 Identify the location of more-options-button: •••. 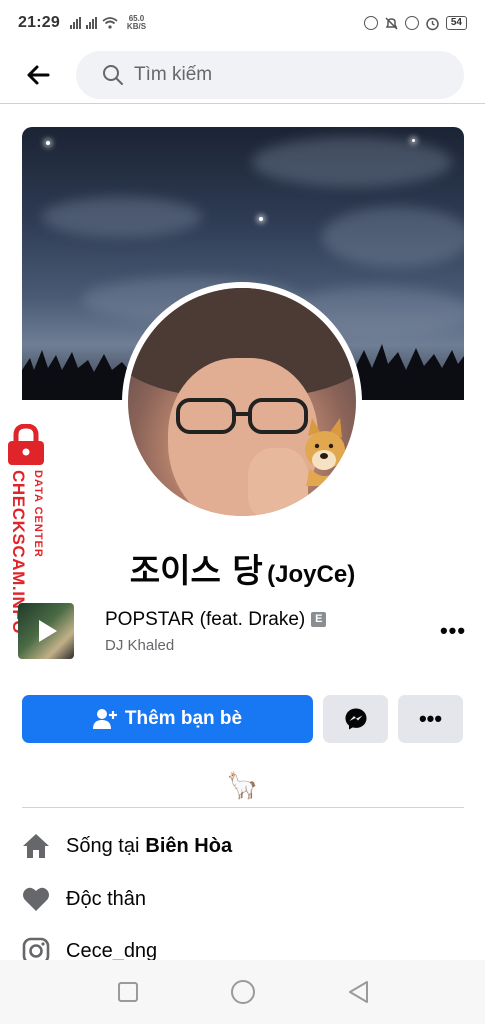
(430, 719).